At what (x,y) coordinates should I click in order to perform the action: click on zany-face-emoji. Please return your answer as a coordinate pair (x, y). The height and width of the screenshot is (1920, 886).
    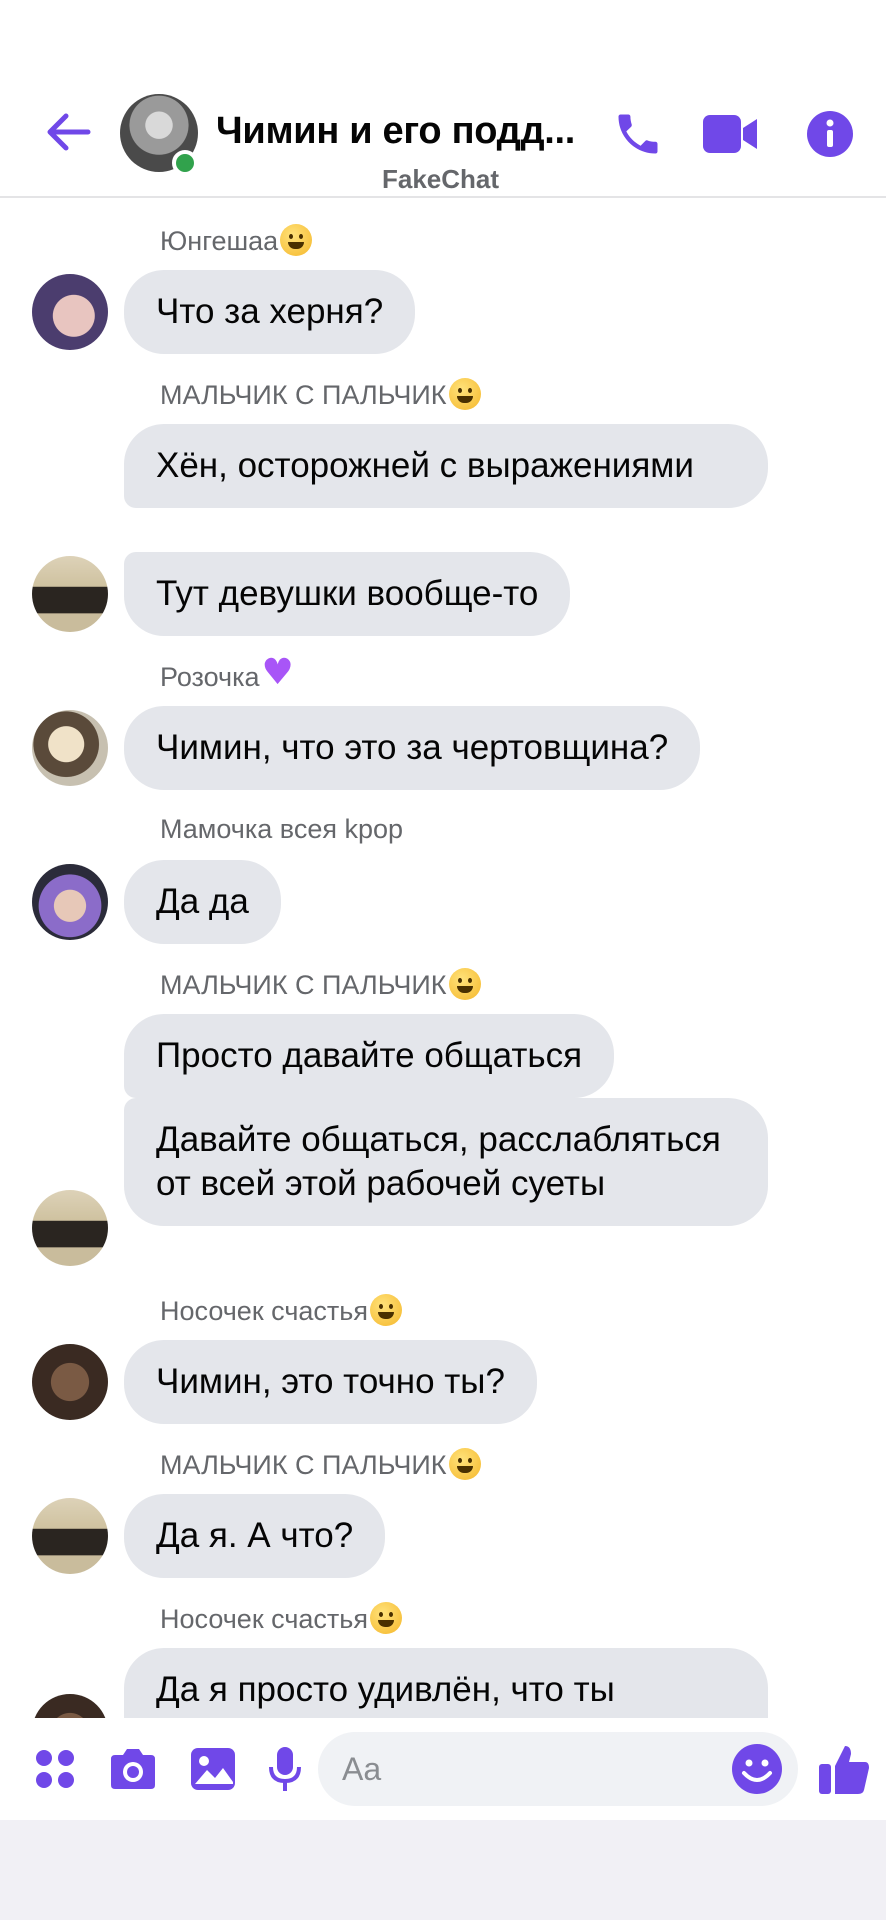
    Looking at the image, I should click on (296, 240).